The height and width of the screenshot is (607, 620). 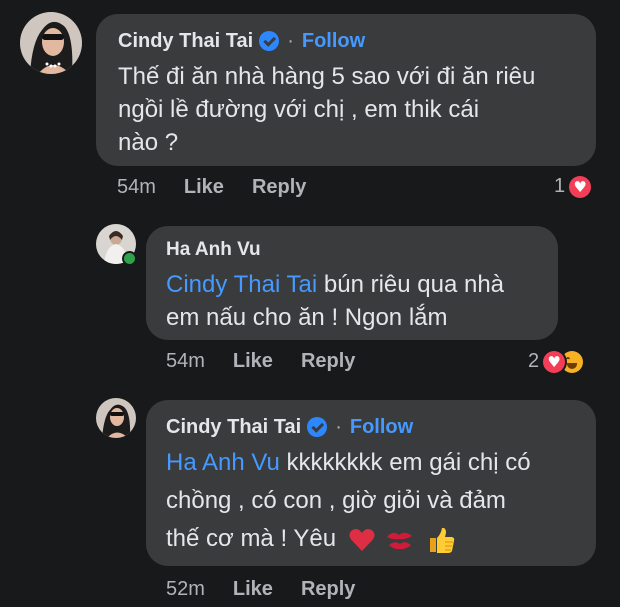 I want to click on comment-text-fragment: bún riêu qua nhà, so click(x=411, y=284).